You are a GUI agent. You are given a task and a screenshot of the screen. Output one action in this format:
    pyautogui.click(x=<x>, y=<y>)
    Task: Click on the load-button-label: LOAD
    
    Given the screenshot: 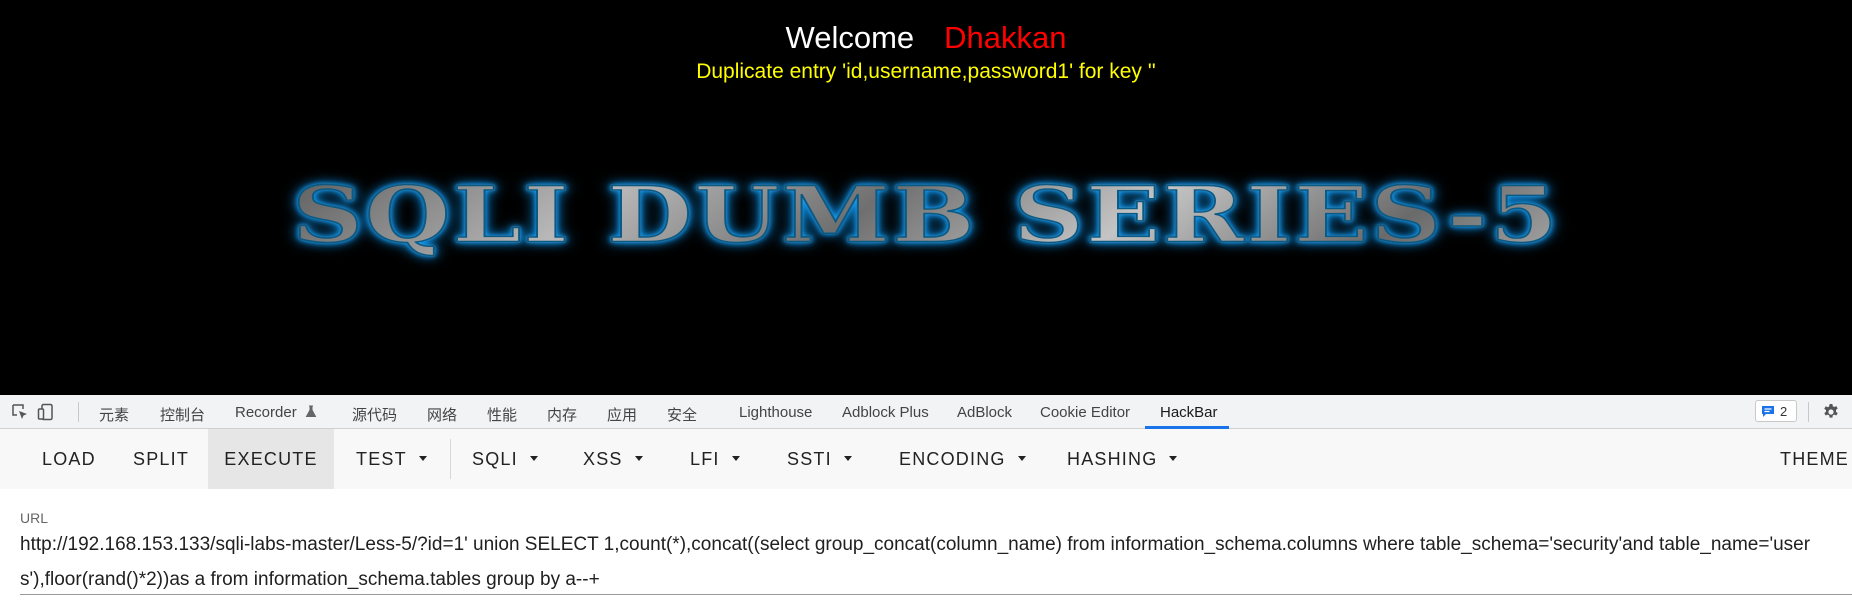 What is the action you would take?
    pyautogui.click(x=69, y=459)
    